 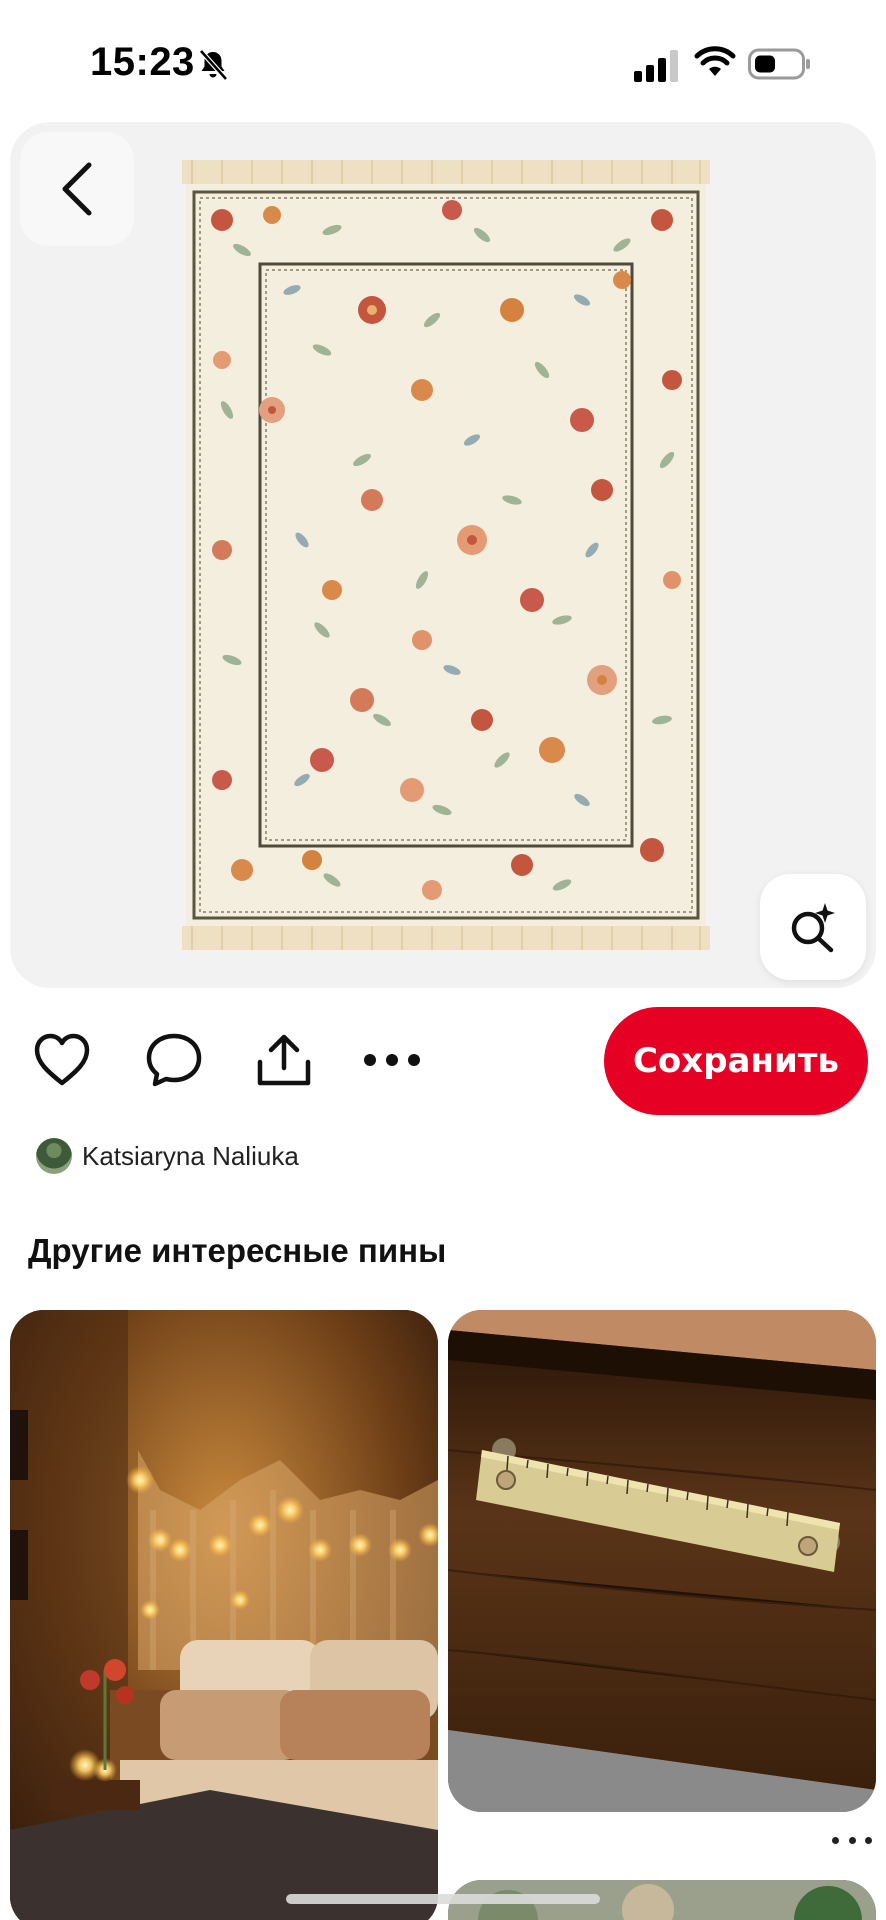 I want to click on like-button, so click(x=62, y=1060).